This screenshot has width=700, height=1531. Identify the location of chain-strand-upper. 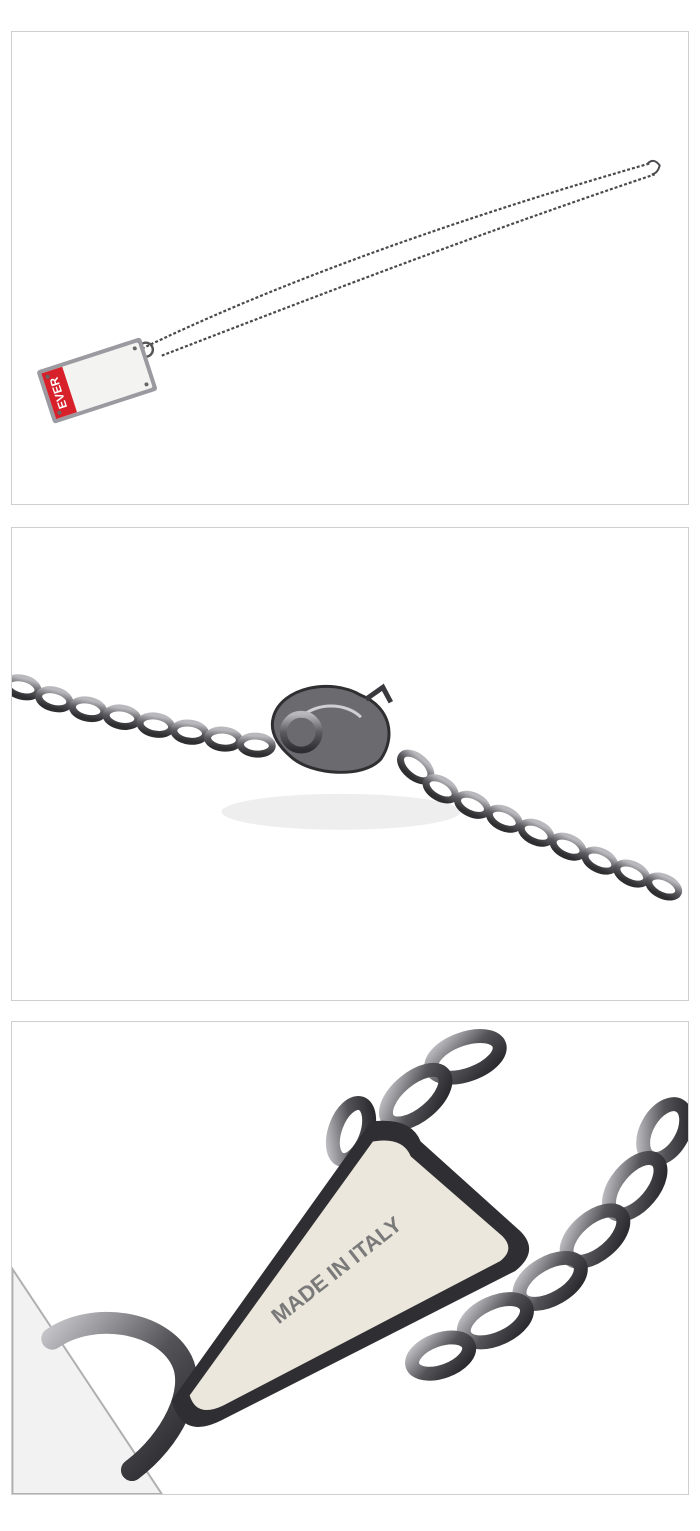
(396, 256).